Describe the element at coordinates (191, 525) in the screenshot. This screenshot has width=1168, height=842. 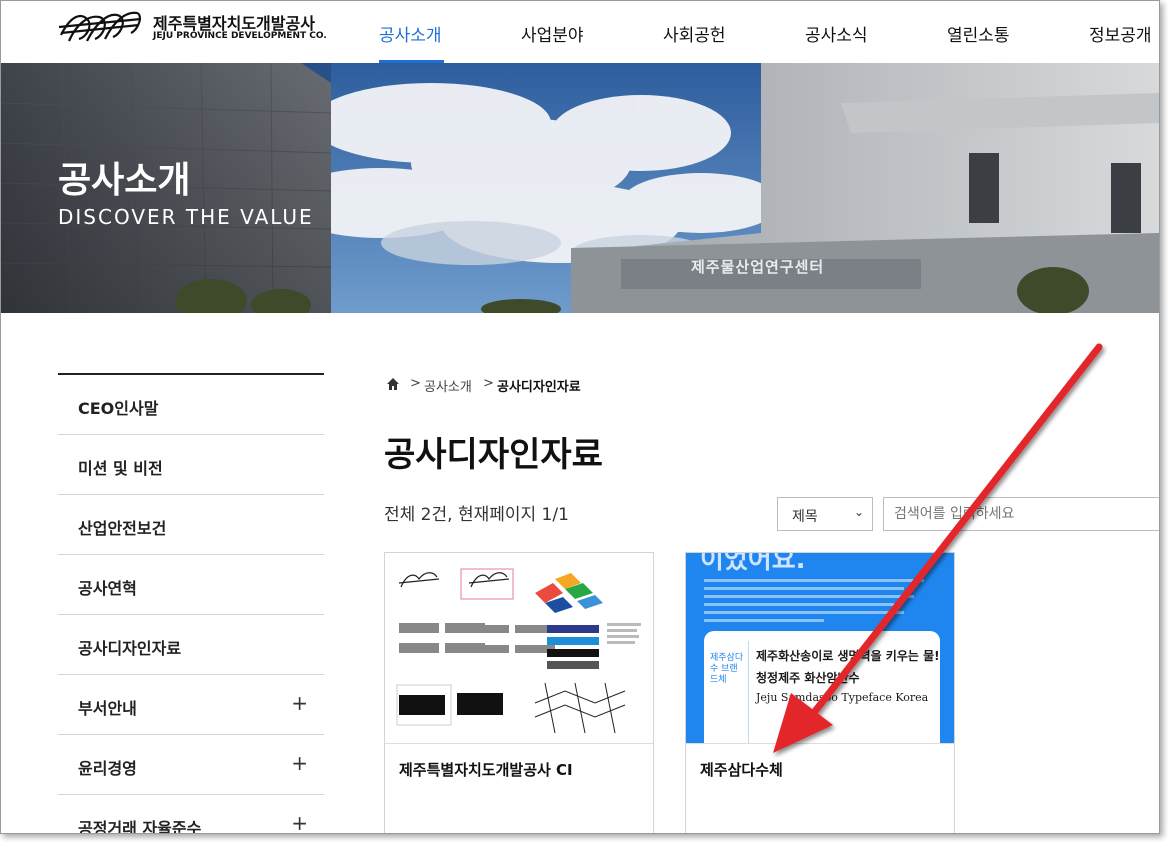
I see `sidebar-item-safety: 산업안전보건` at that location.